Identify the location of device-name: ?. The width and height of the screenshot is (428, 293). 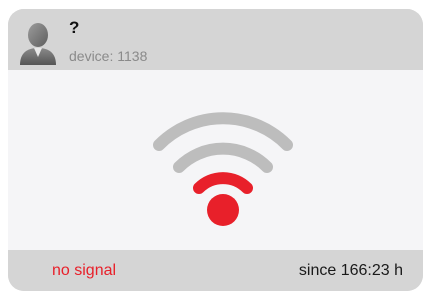
(74, 27).